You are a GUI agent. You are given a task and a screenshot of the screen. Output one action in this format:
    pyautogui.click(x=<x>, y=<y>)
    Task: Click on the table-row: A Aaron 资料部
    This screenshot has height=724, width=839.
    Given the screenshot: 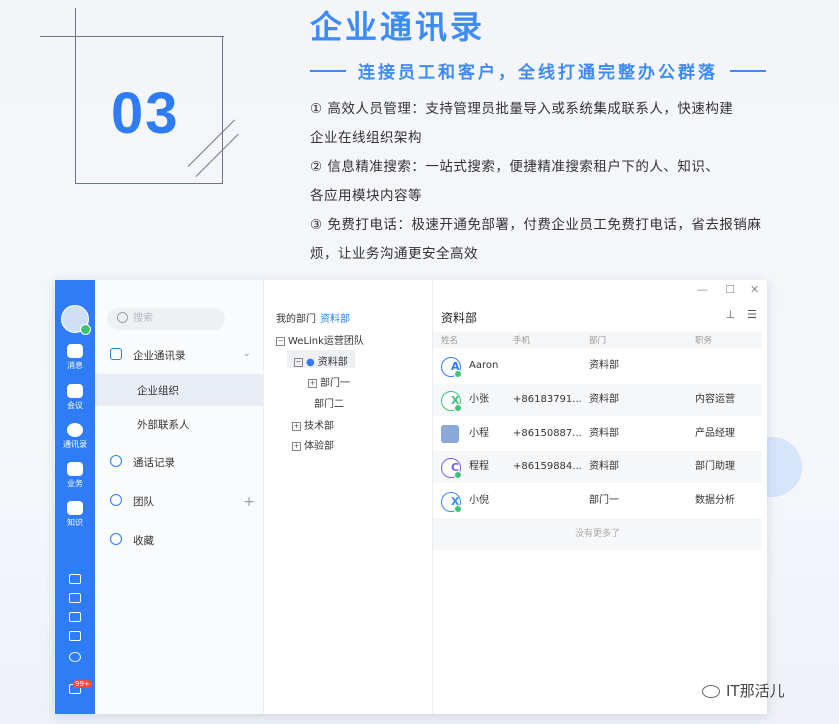 What is the action you would take?
    pyautogui.click(x=597, y=366)
    